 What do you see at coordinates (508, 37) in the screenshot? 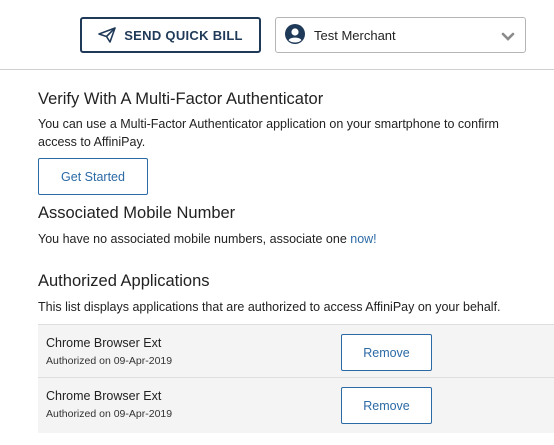
I see `chevron-down-icon` at bounding box center [508, 37].